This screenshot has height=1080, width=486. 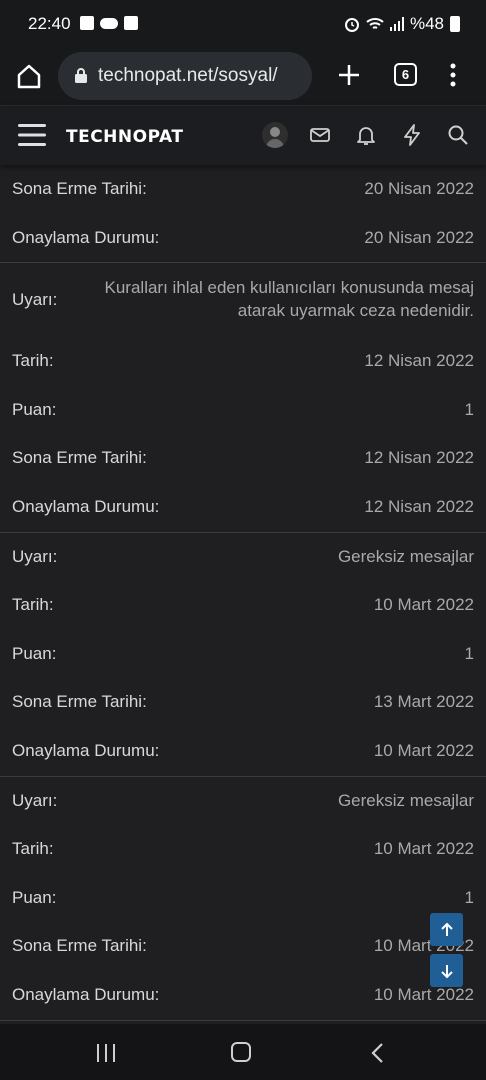 What do you see at coordinates (405, 74) in the screenshot?
I see `tab-switcher-button: 6` at bounding box center [405, 74].